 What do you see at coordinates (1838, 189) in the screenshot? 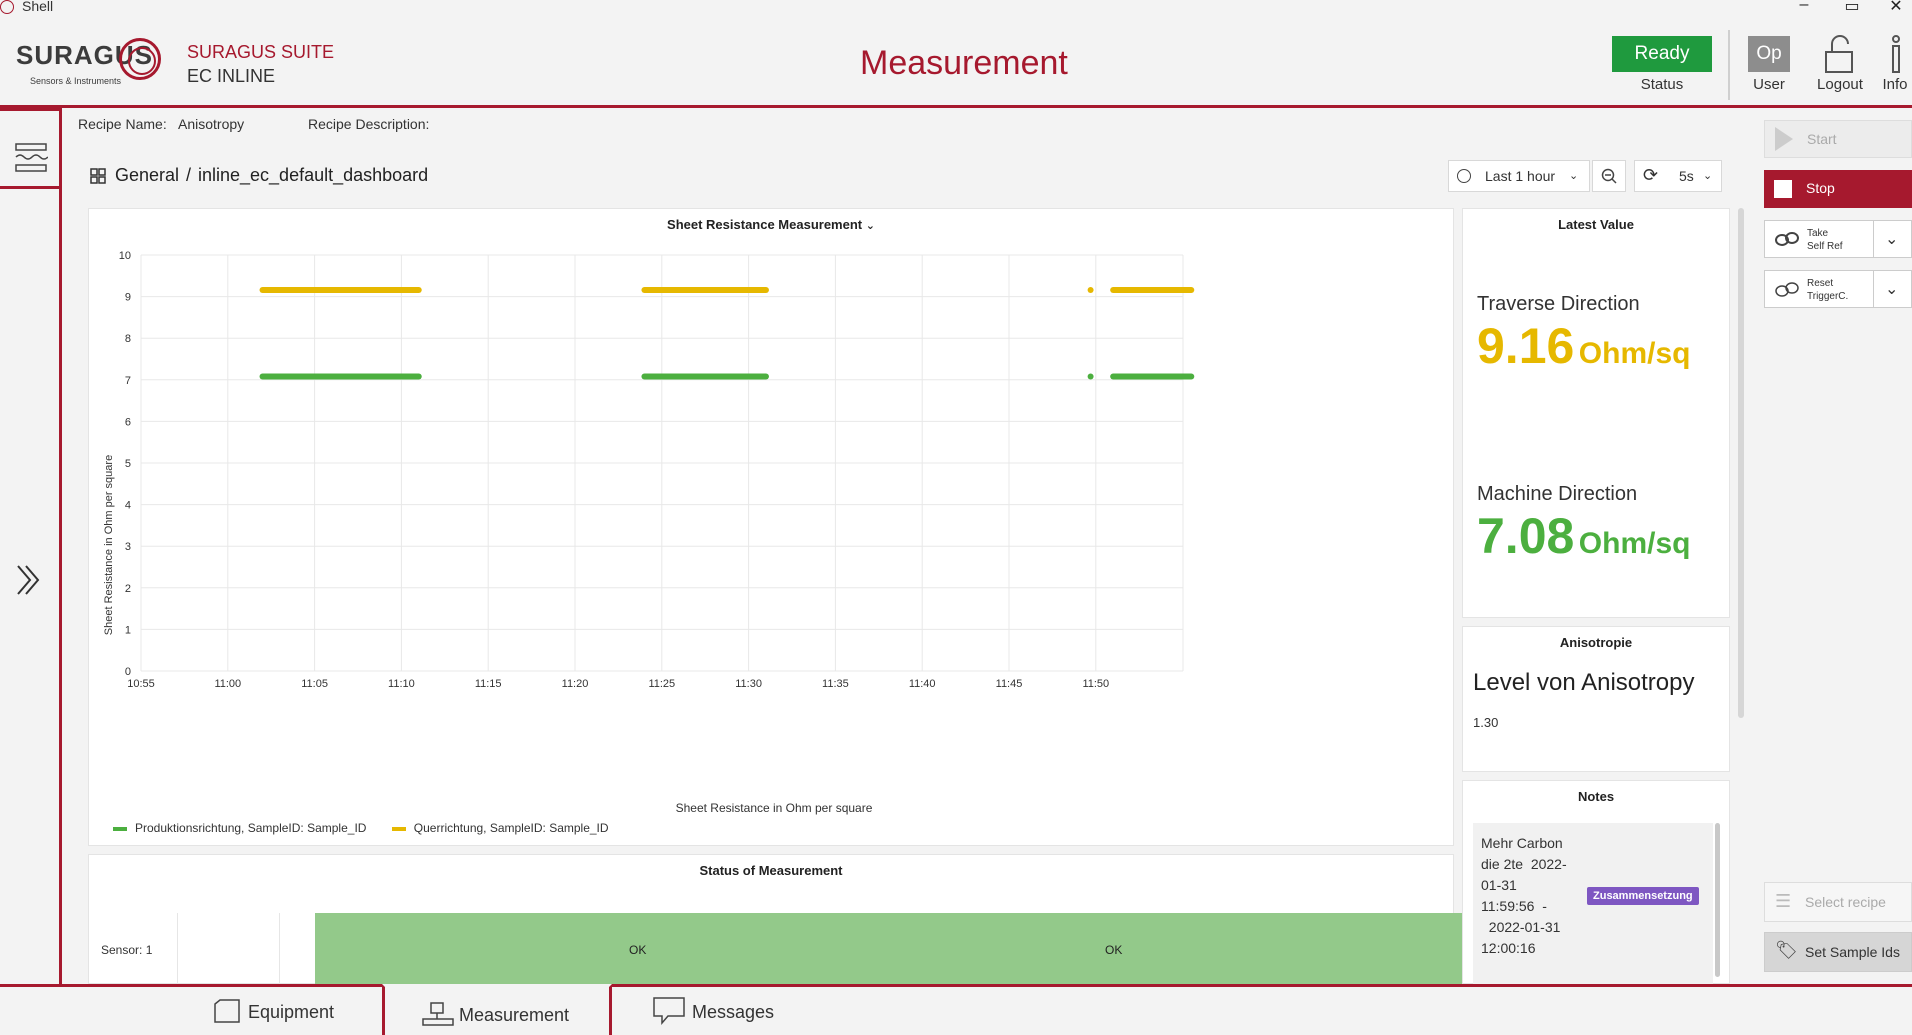
I see `stop-button: Stop` at bounding box center [1838, 189].